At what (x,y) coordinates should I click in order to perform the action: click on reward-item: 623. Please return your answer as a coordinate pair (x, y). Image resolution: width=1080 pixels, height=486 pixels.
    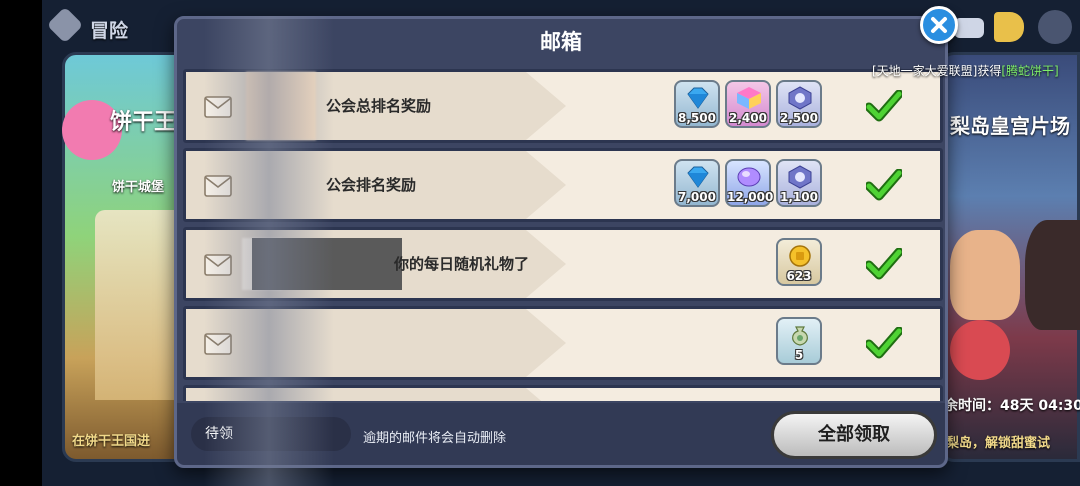
    Looking at the image, I should click on (799, 262).